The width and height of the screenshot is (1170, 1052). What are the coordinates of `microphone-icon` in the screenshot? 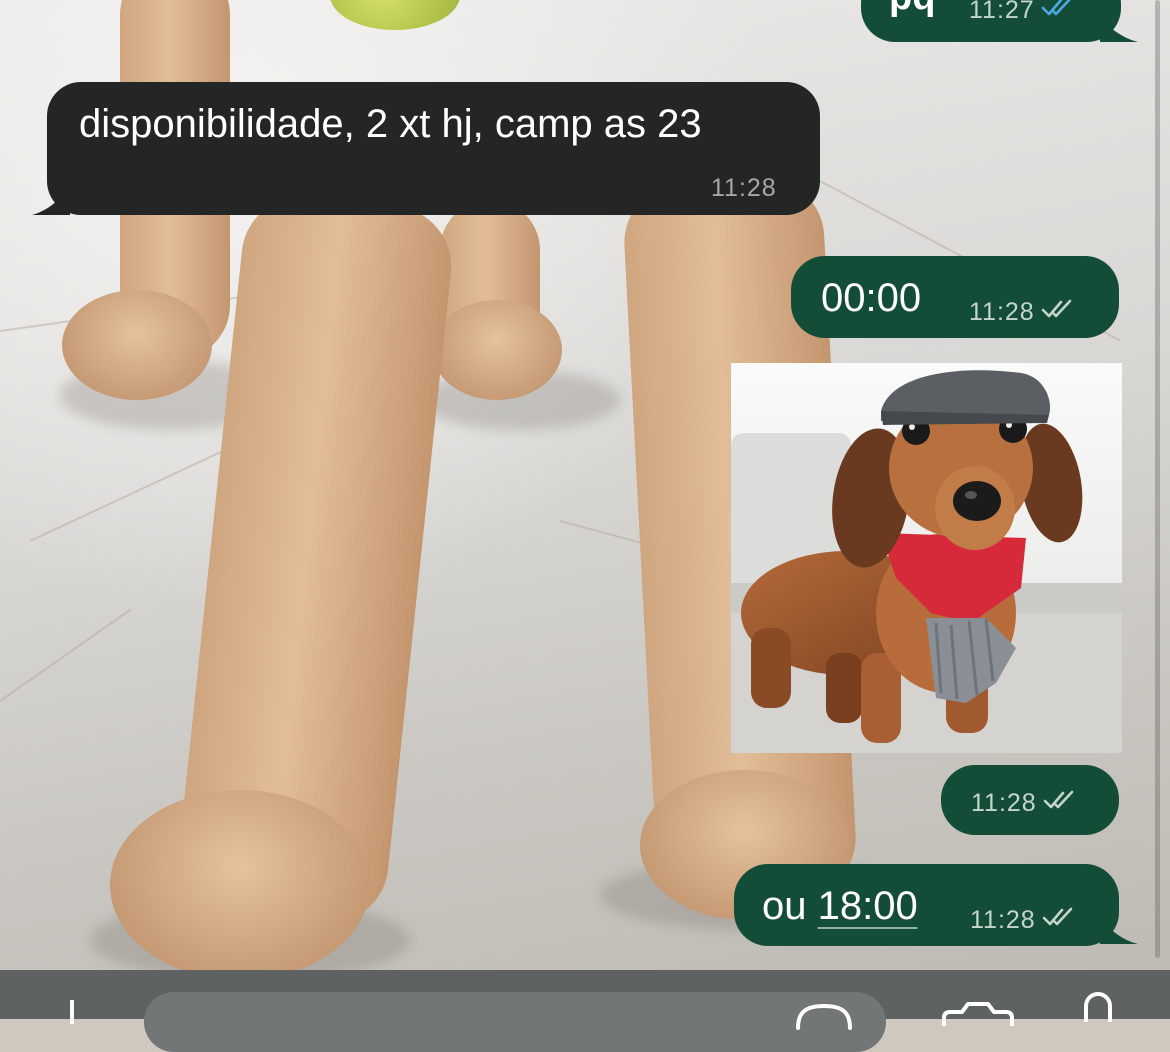 It's located at (1098, 1014).